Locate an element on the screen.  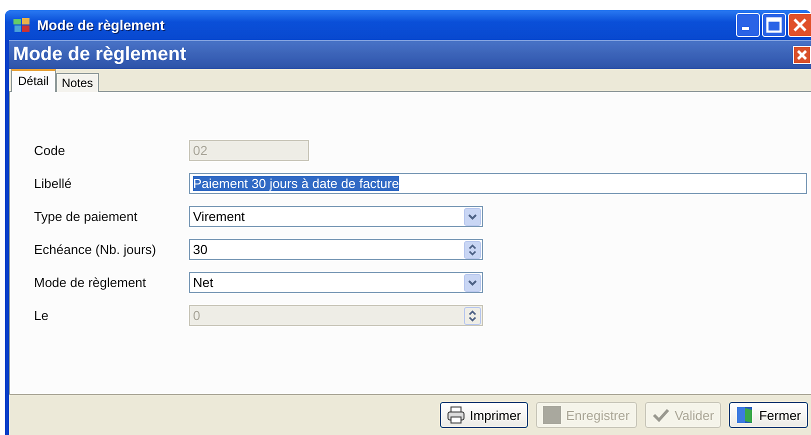
button: Fermer is located at coordinates (768, 415).